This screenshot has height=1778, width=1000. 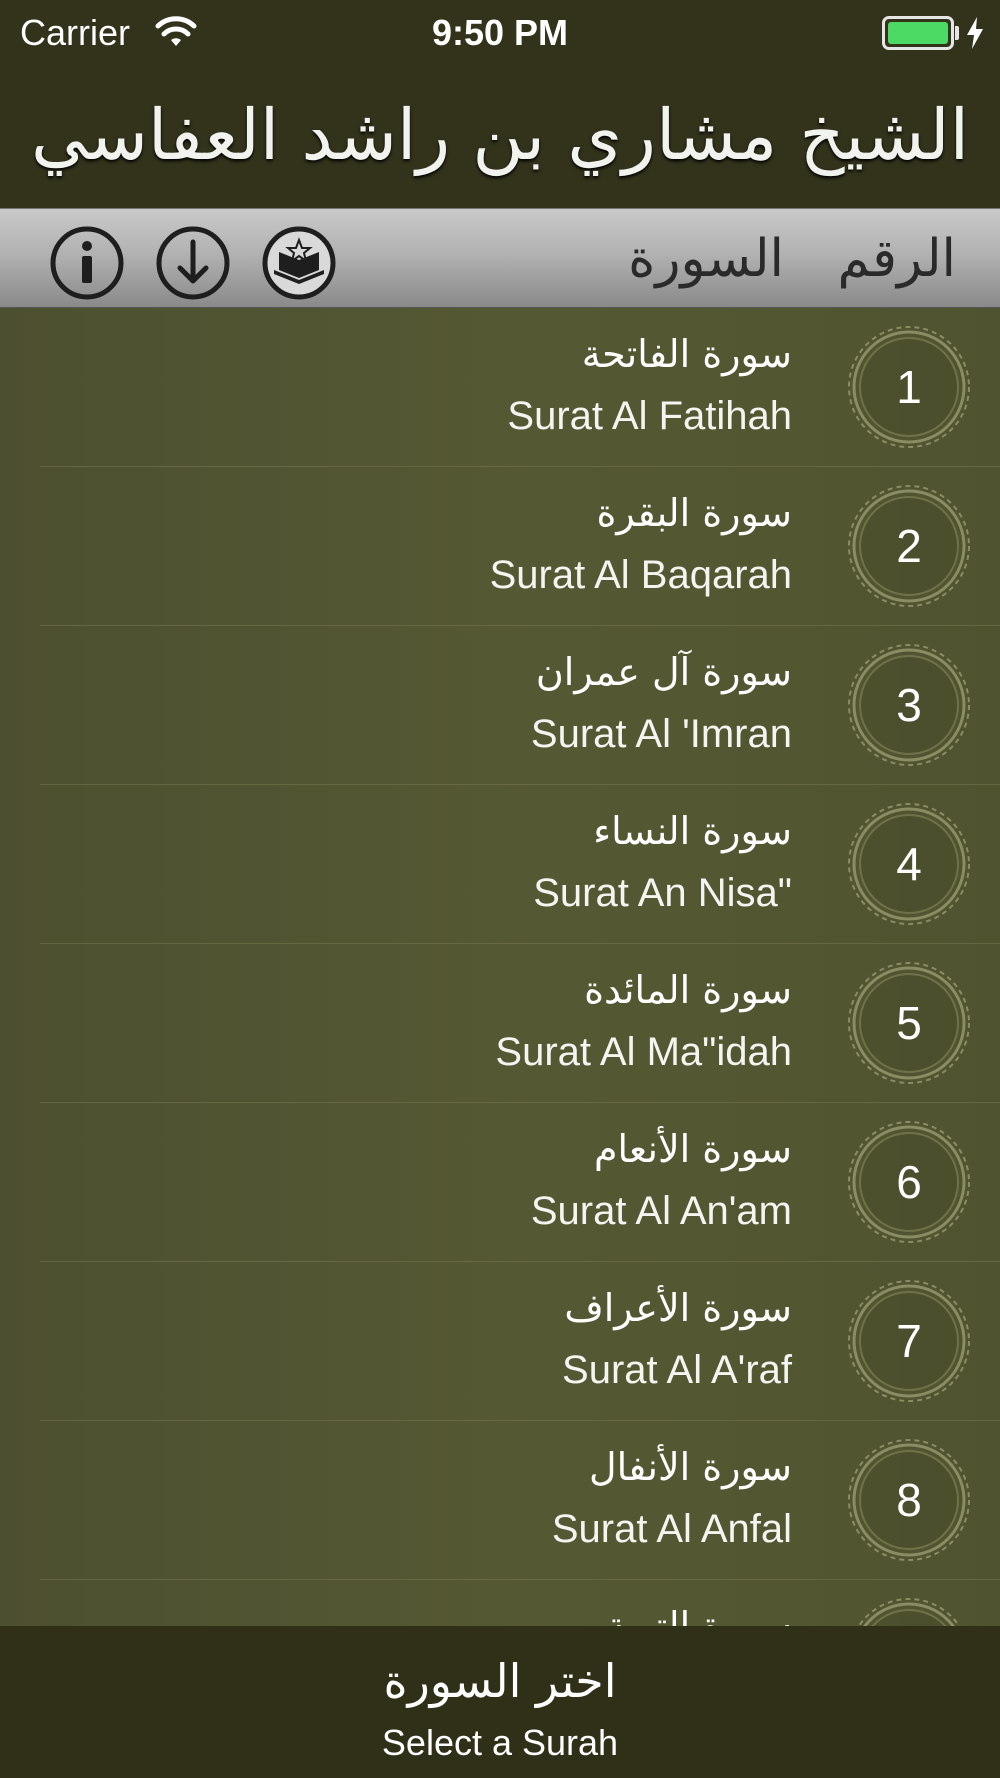 I want to click on select-surah-arabic: اختر السورة, so click(x=500, y=1681).